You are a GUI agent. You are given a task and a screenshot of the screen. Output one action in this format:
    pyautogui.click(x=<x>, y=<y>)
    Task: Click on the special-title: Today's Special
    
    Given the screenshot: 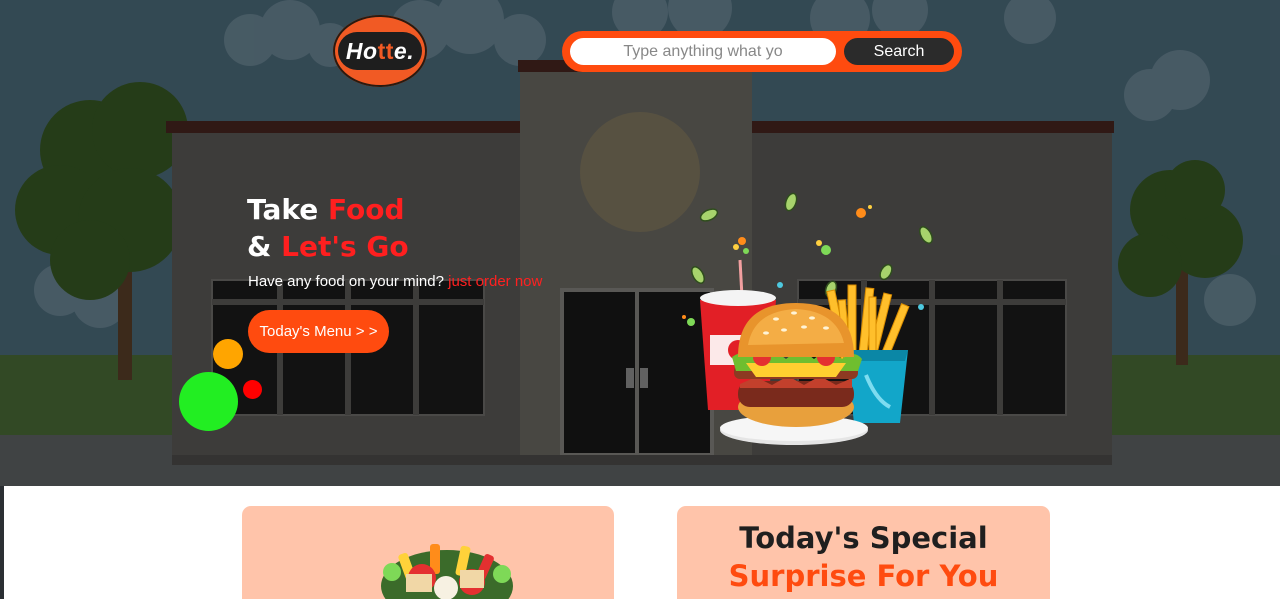 What is the action you would take?
    pyautogui.click(x=863, y=538)
    